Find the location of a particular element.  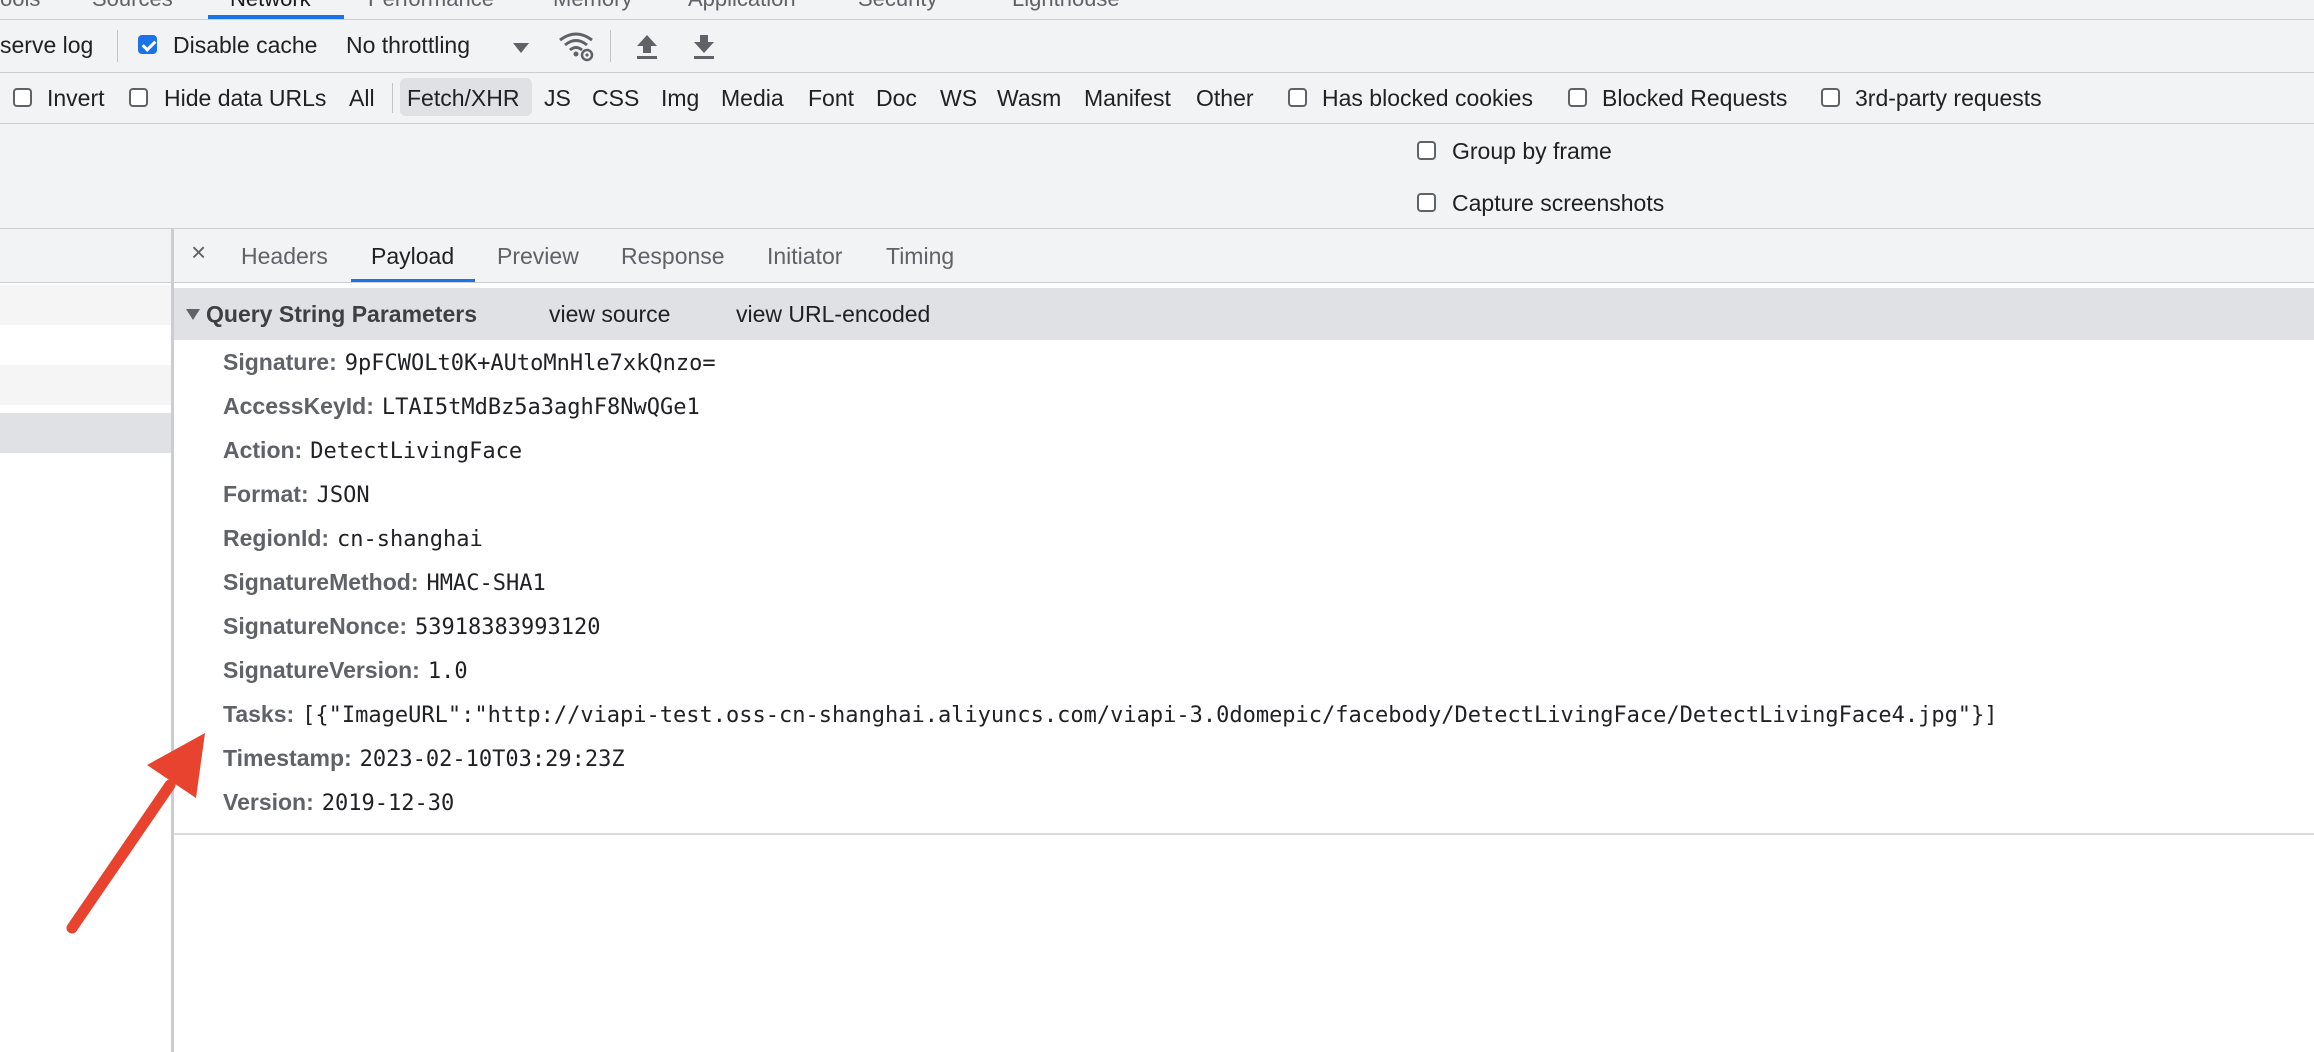

filter-type-fetch-xhr: Fetch/XHR is located at coordinates (463, 98).